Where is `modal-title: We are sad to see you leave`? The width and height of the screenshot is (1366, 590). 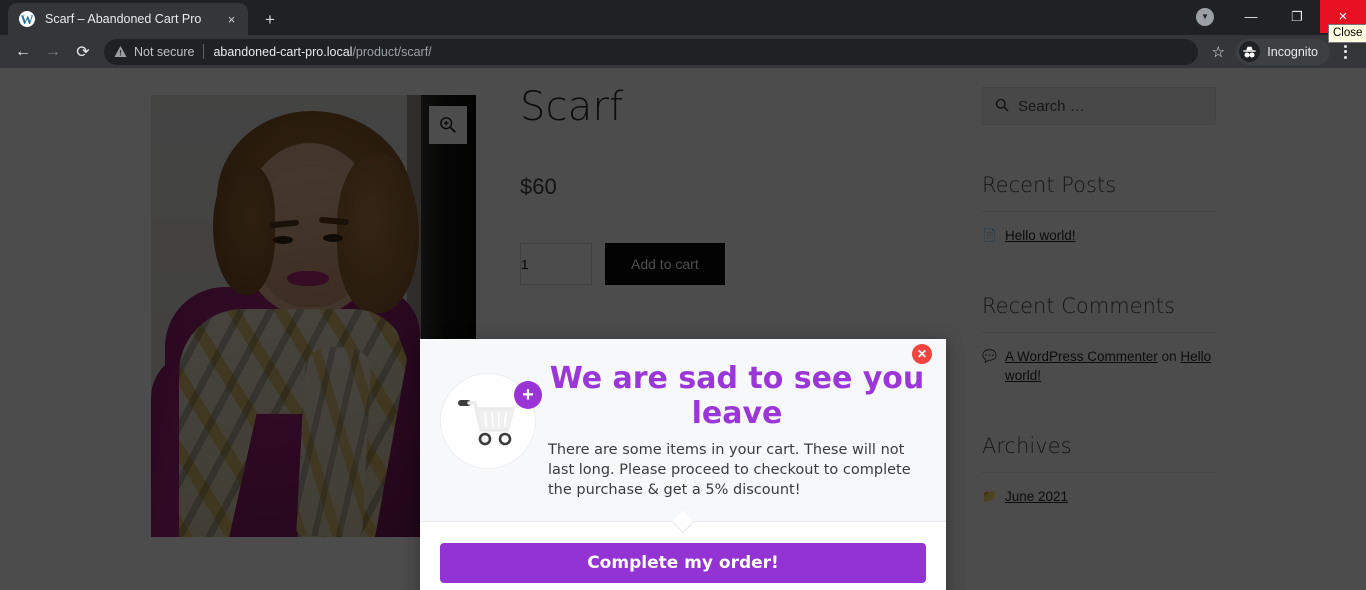 modal-title: We are sad to see you leave is located at coordinates (737, 396).